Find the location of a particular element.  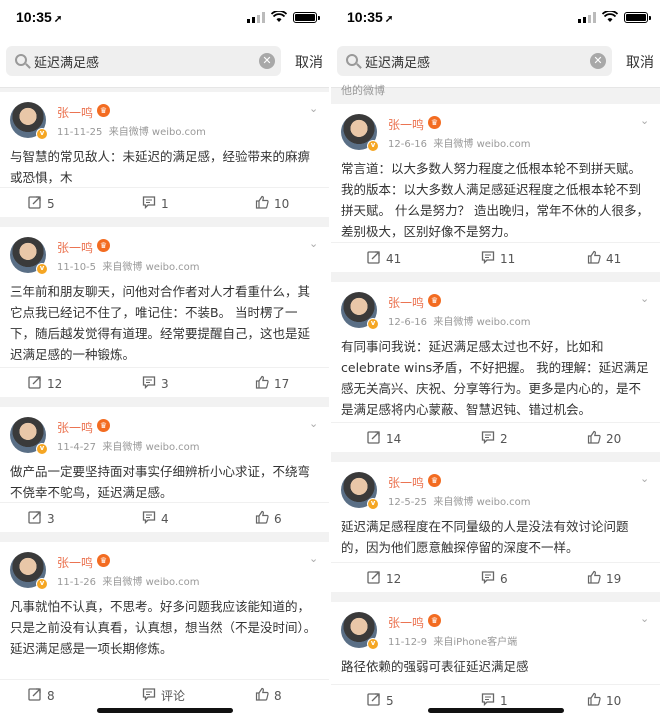

battery-icon is located at coordinates (306, 17).